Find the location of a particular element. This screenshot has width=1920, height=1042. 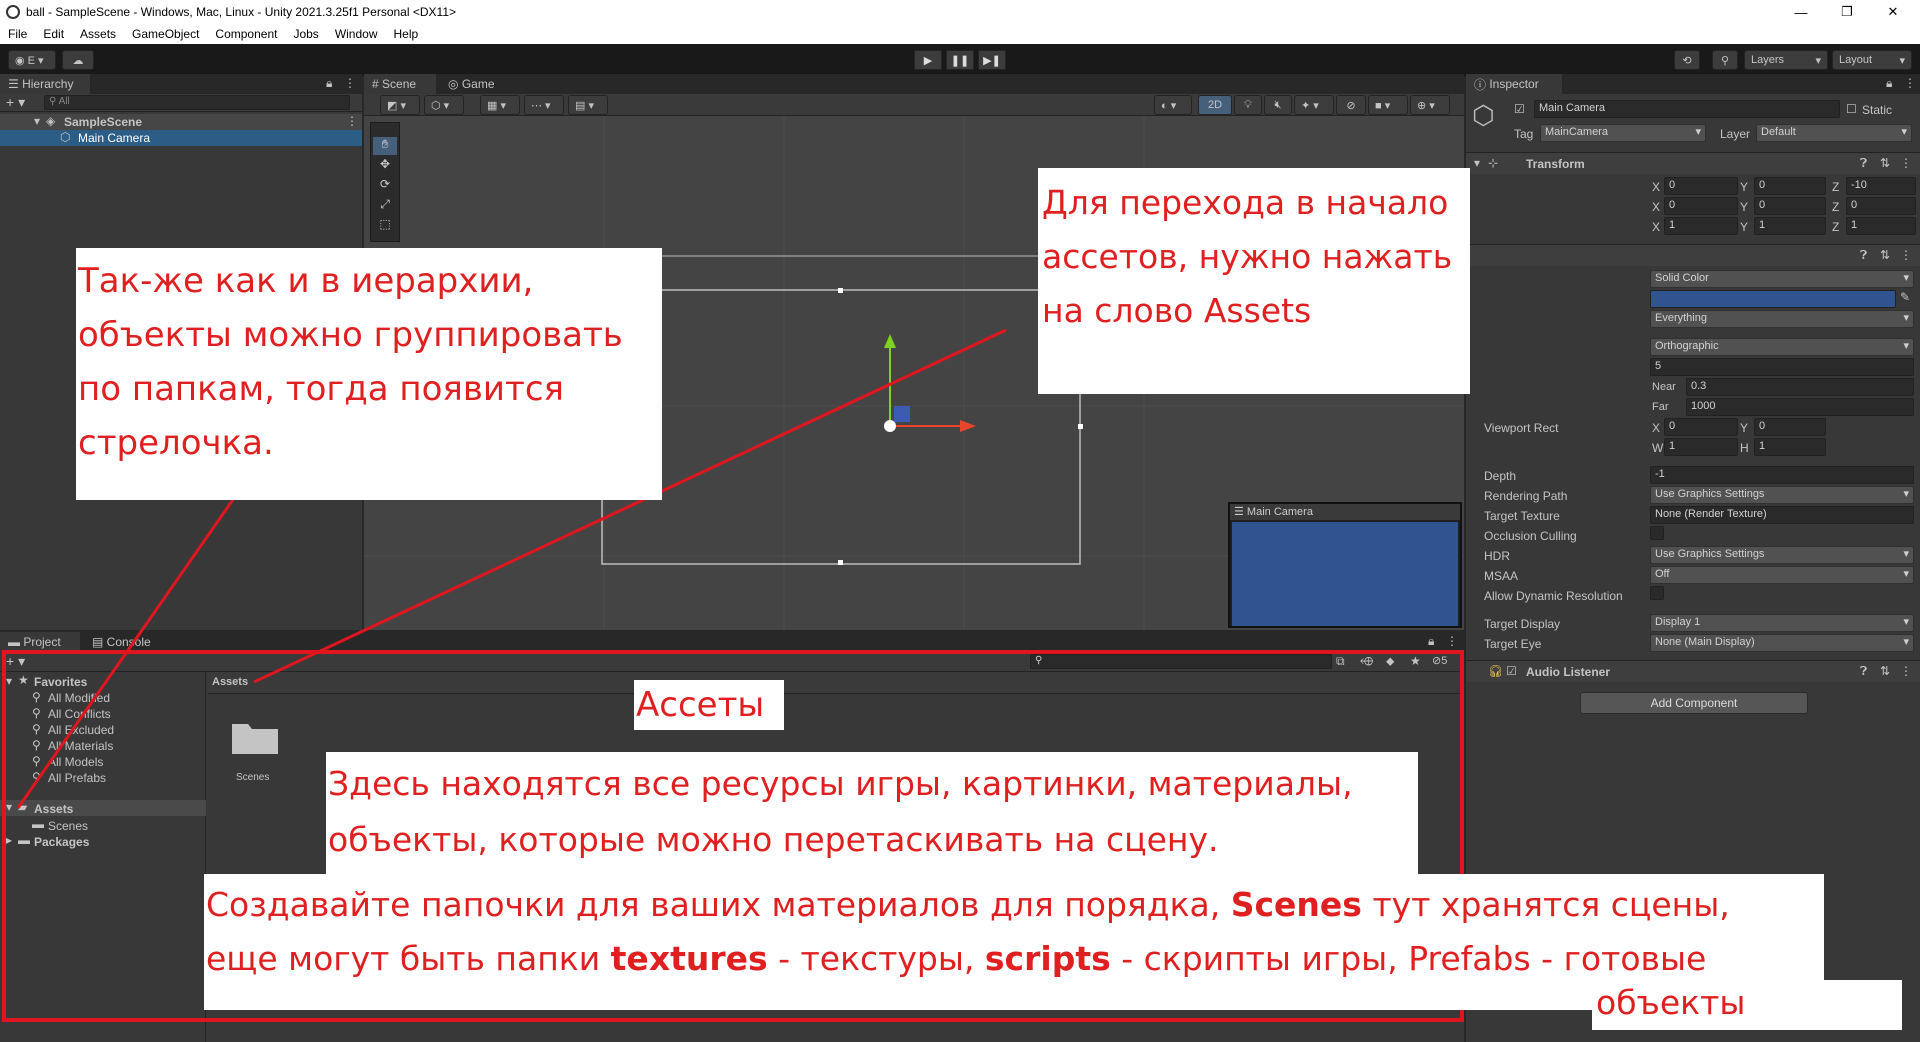

note-assets-title: Ассеты is located at coordinates (709, 705).